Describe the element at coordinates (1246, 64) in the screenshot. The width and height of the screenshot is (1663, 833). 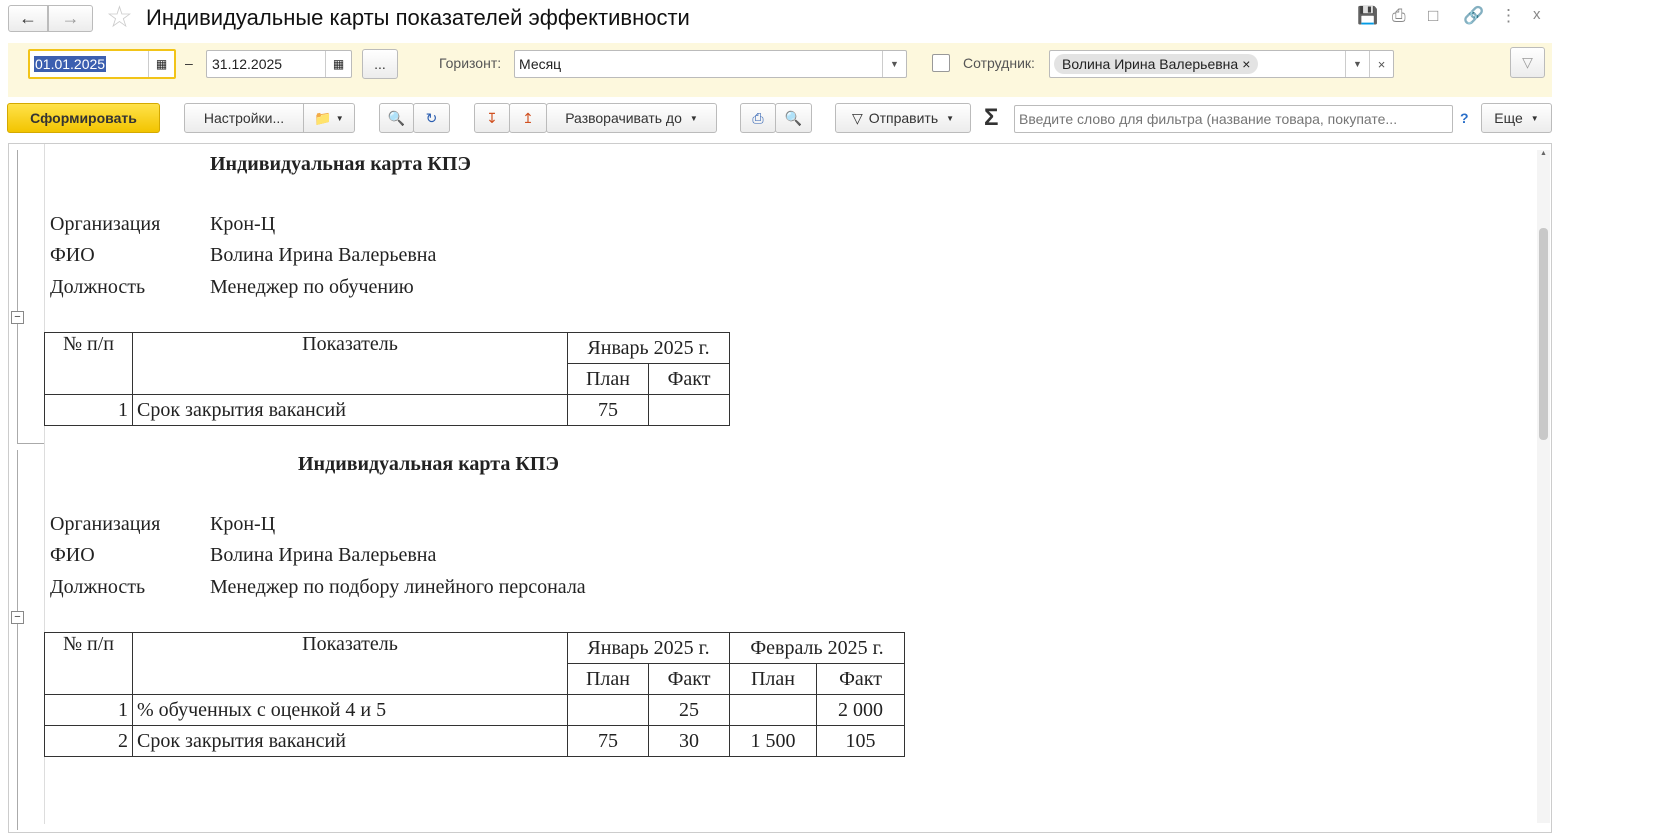
I see `remove-tag-icon: ×` at that location.